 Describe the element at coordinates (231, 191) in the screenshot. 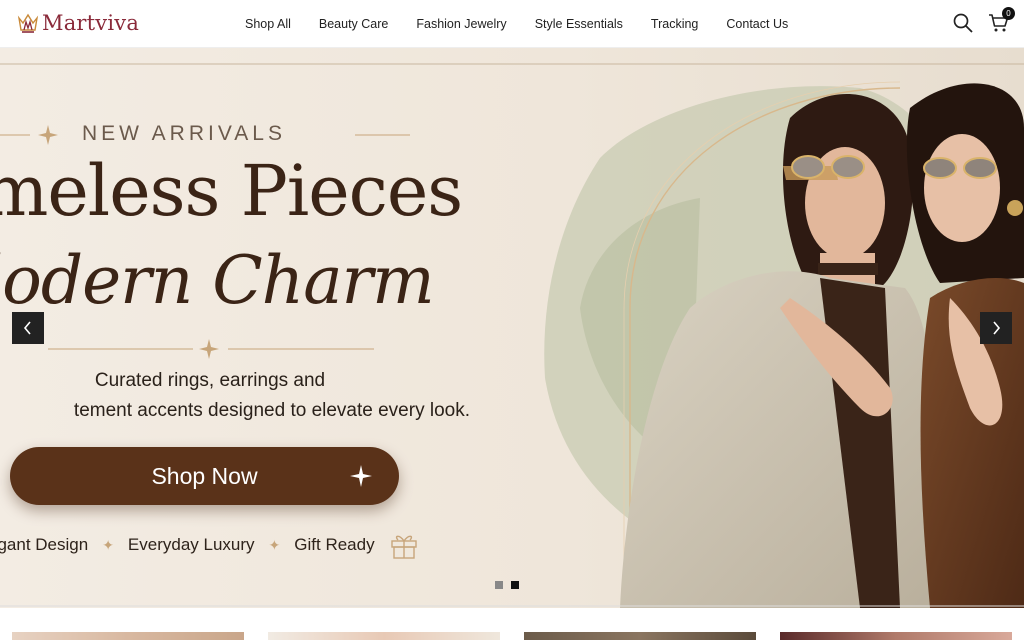

I see `hero-headline-line1: meless Pieces` at that location.